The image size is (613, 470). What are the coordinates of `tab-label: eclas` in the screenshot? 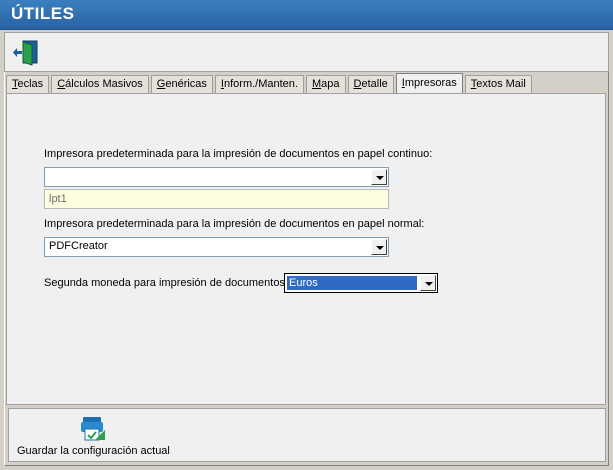 It's located at (30, 84).